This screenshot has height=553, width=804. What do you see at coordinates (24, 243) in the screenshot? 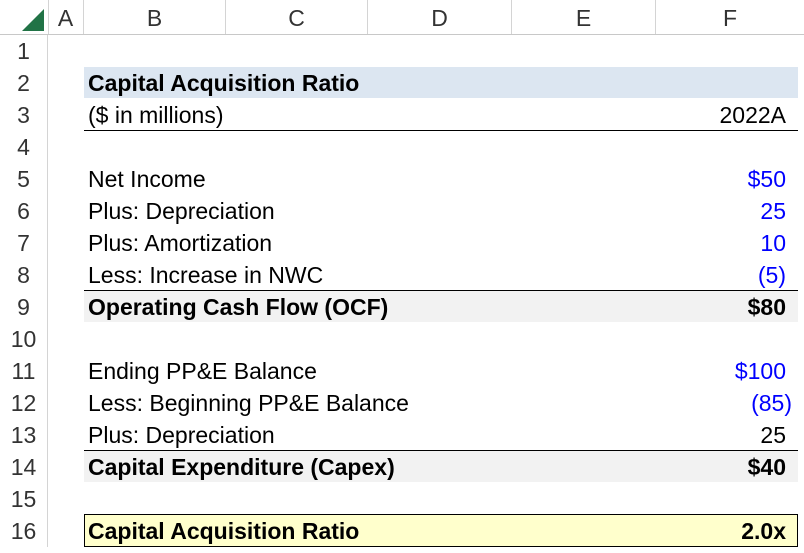
I see `row-header-7: 7` at bounding box center [24, 243].